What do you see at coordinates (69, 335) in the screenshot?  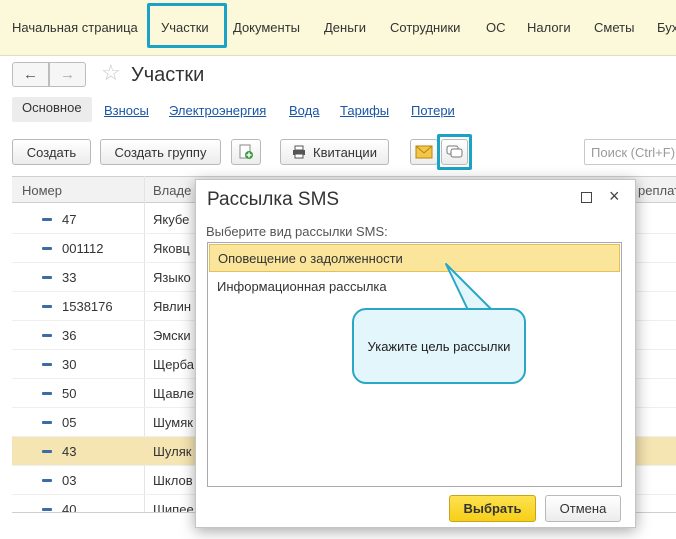 I see `cell-number: 36` at bounding box center [69, 335].